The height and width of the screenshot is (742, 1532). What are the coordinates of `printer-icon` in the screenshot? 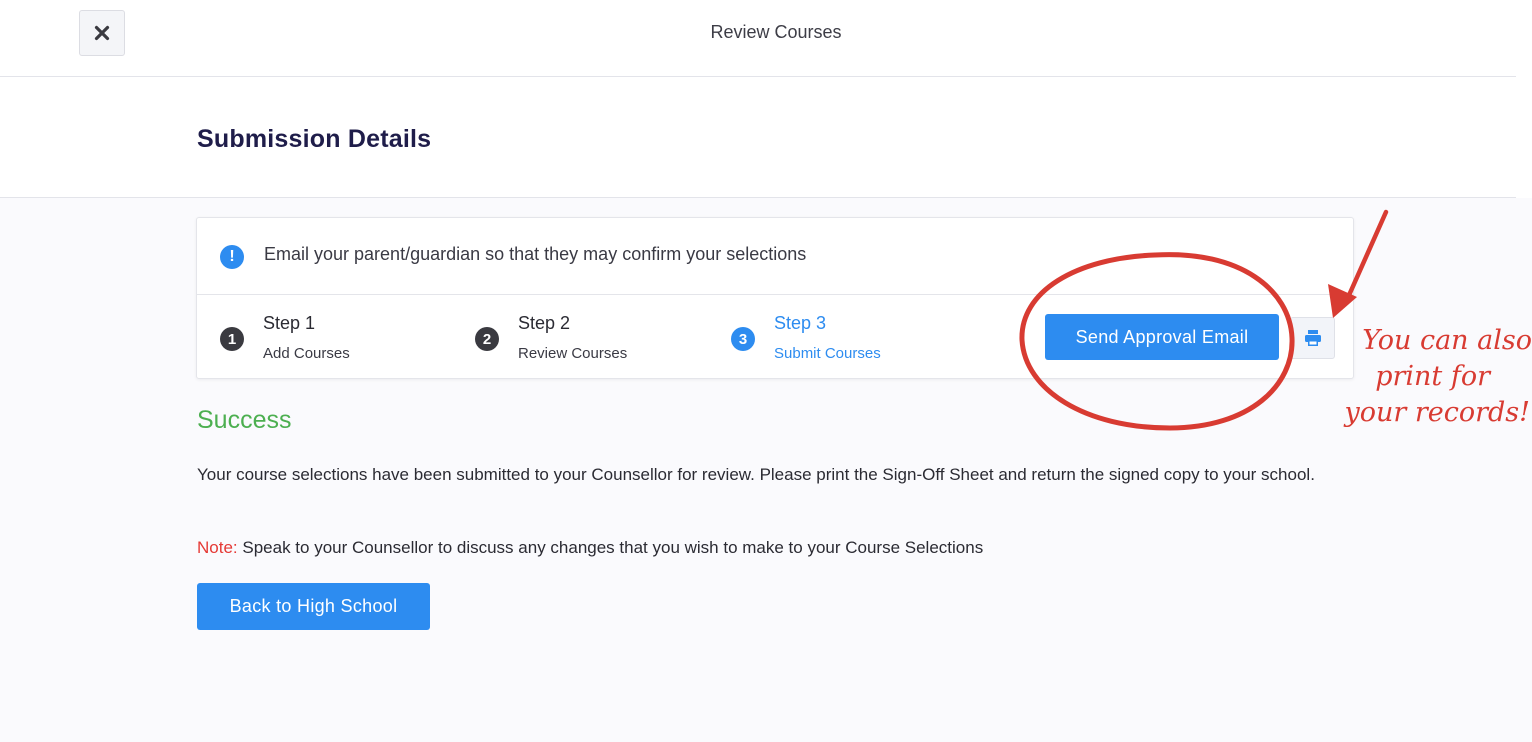 It's located at (1312, 338).